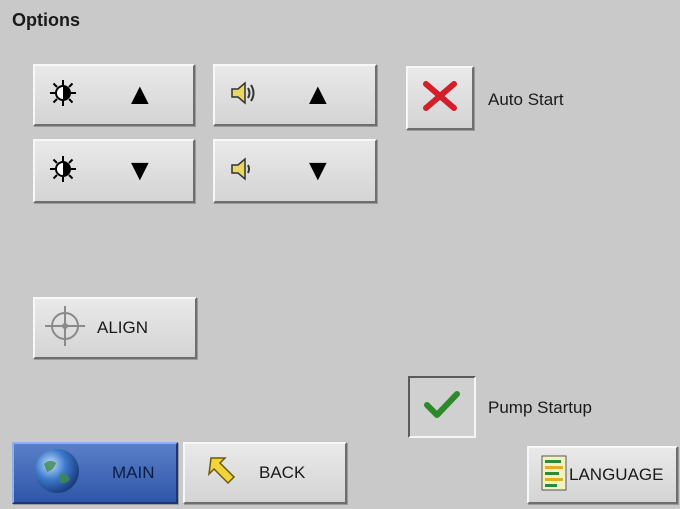  Describe the element at coordinates (114, 95) in the screenshot. I see `brightness-up-button: ▲` at that location.